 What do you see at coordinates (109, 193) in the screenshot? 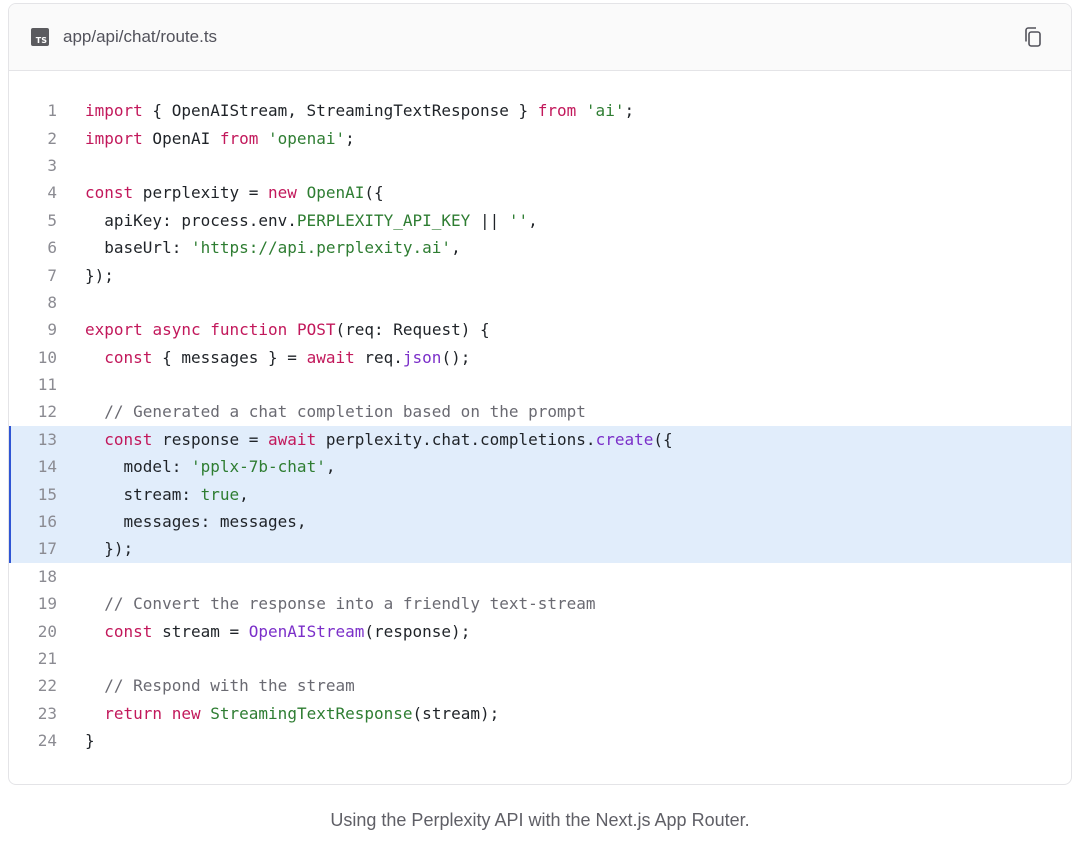
I see `code-token: const` at bounding box center [109, 193].